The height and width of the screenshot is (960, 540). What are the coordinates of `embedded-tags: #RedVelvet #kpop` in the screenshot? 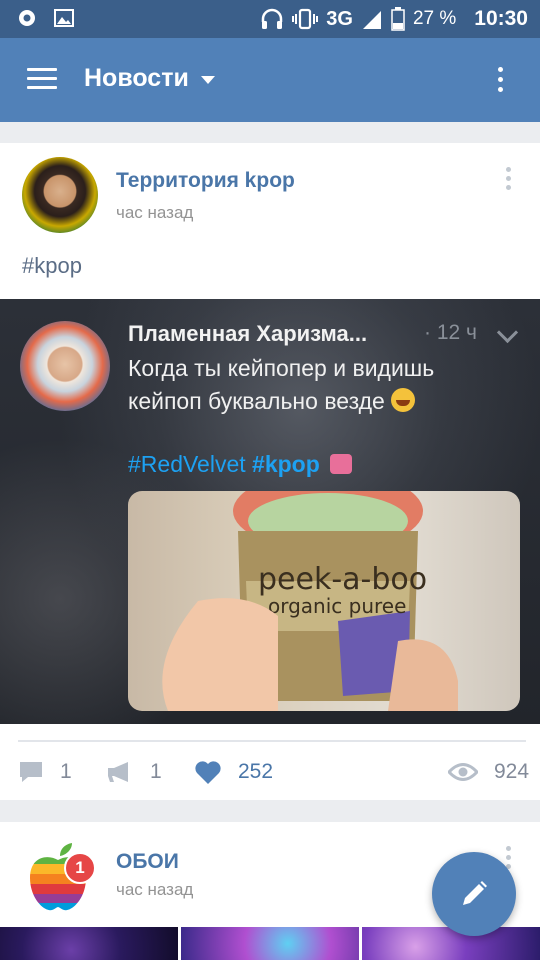 It's located at (240, 464).